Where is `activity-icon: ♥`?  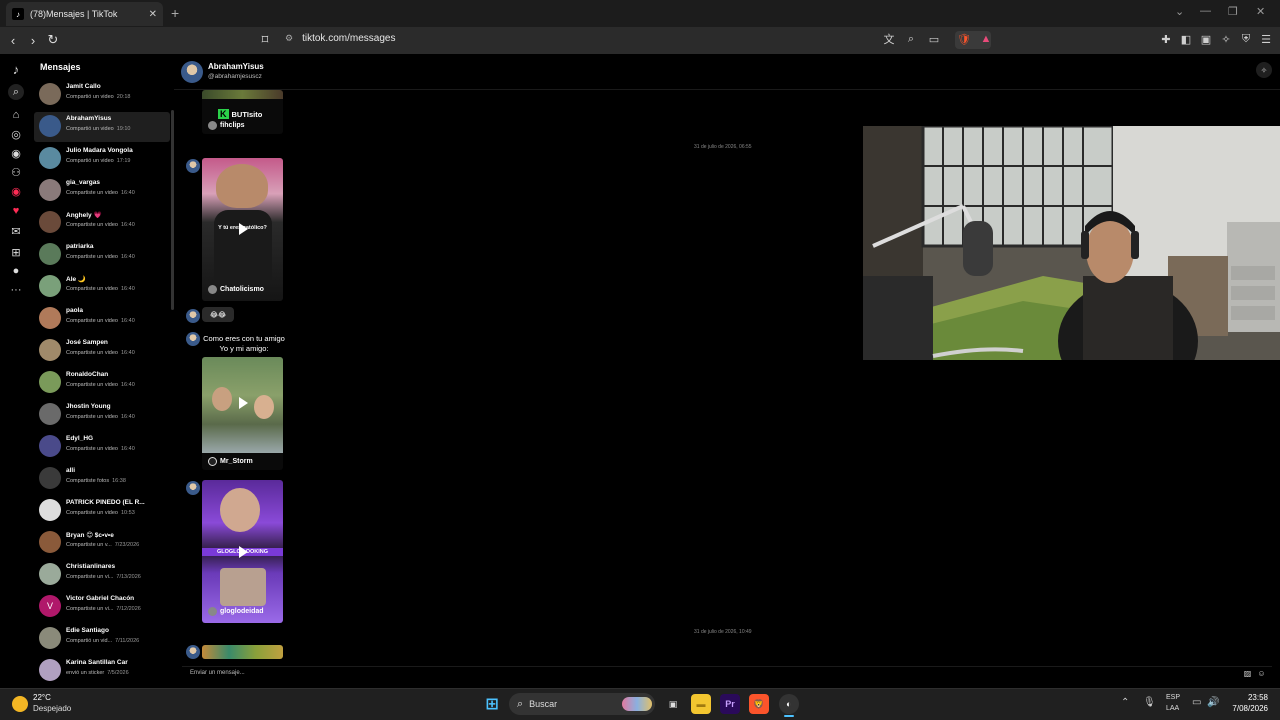
activity-icon: ♥ is located at coordinates (16, 211).